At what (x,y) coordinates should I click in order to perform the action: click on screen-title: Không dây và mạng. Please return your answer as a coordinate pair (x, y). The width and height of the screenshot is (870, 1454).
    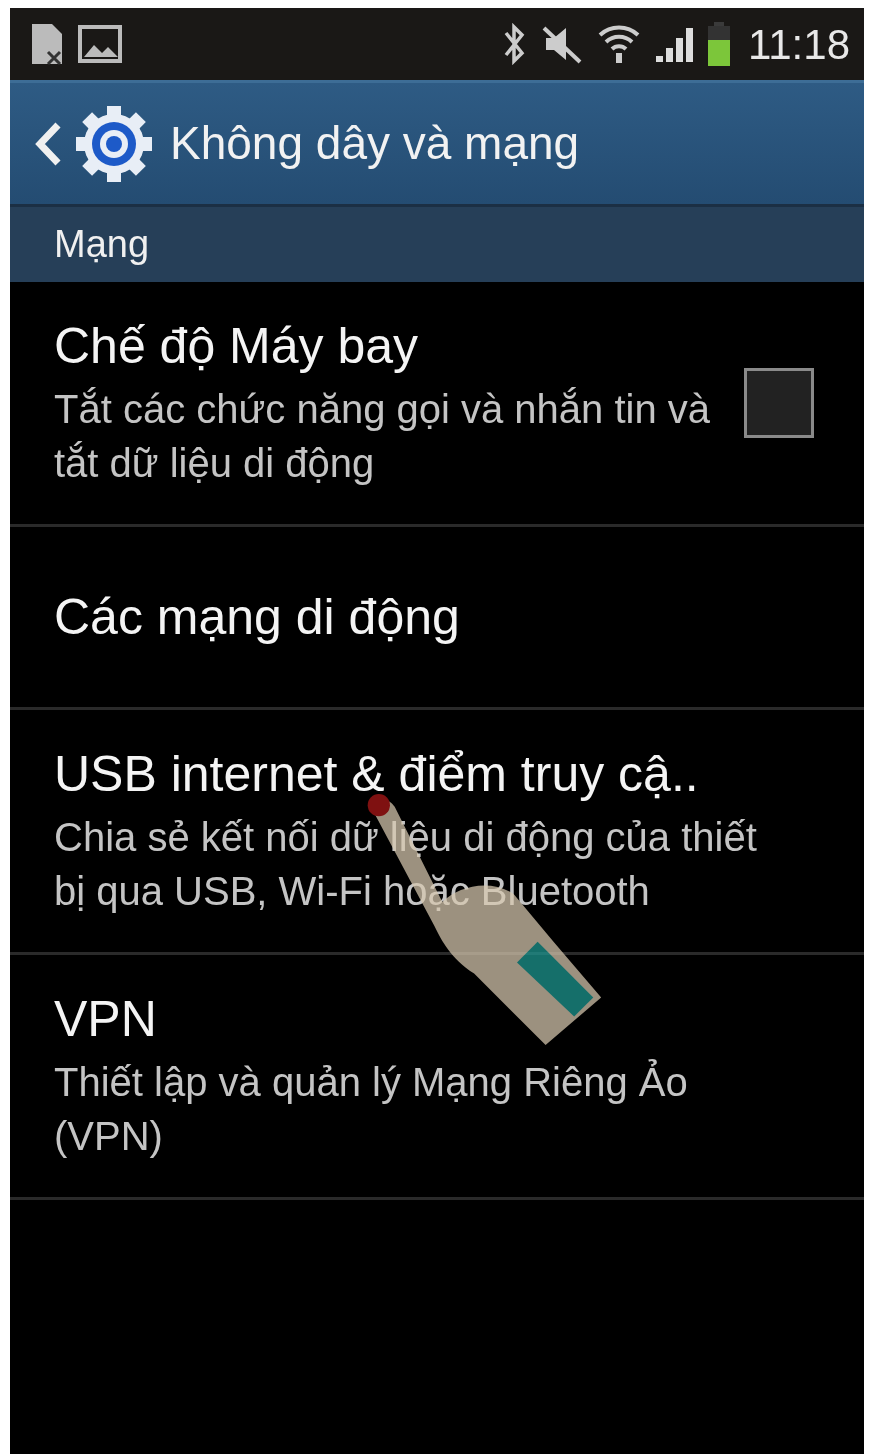
    Looking at the image, I should click on (375, 143).